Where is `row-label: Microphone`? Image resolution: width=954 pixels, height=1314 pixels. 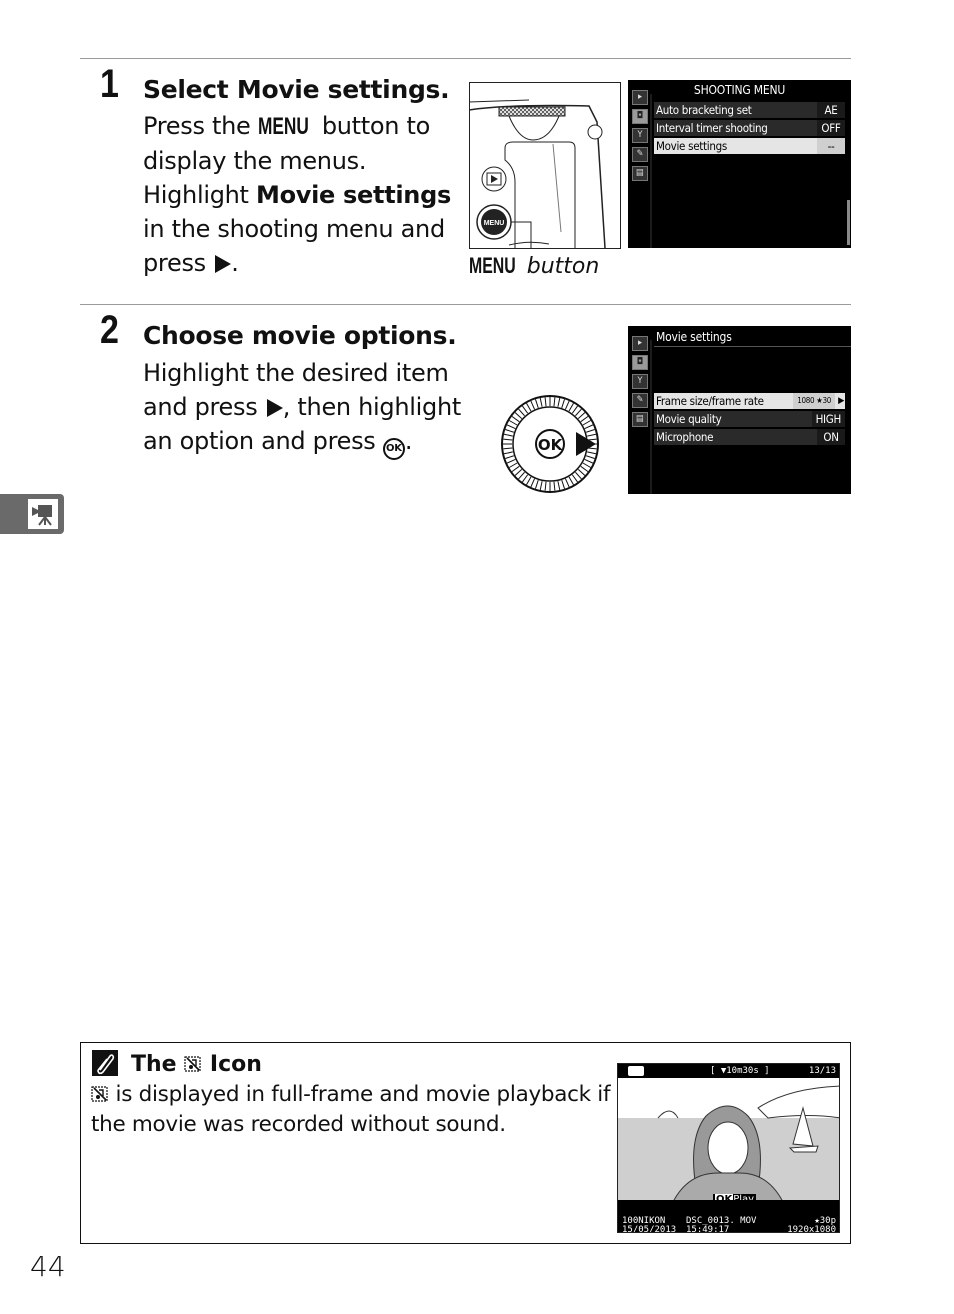 row-label: Microphone is located at coordinates (685, 437).